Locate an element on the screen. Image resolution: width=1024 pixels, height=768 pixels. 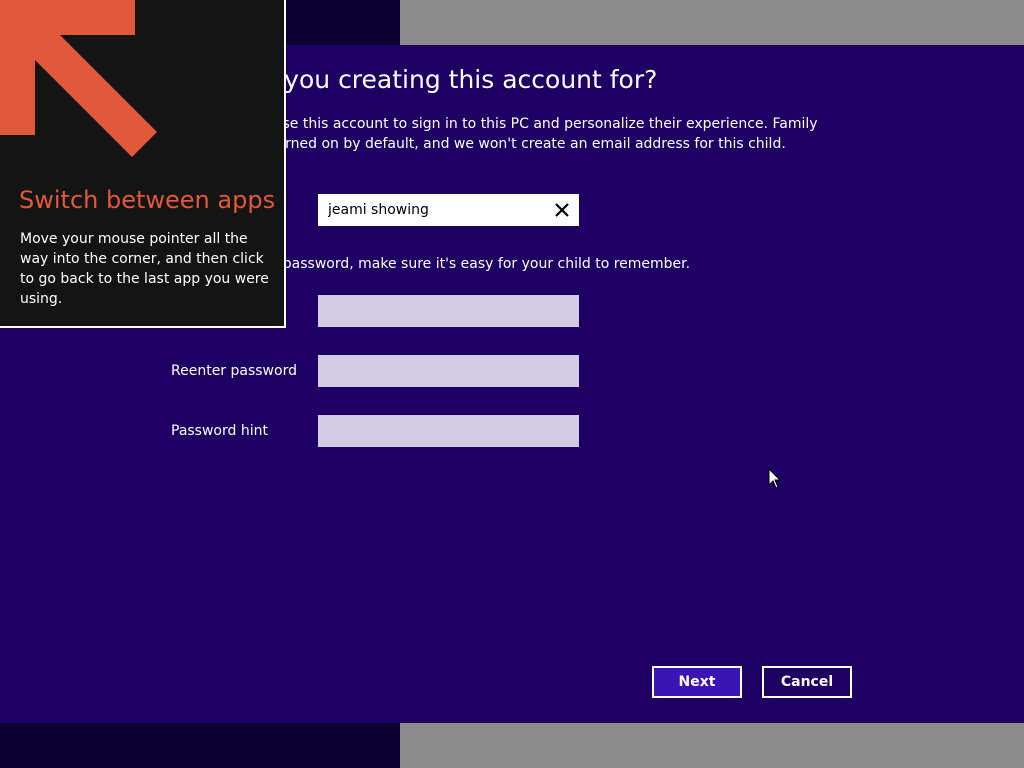
password-hint-label: Password hint is located at coordinates (219, 431).